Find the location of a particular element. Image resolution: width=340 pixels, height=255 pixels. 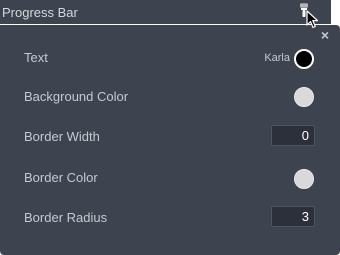

text-color-swatch is located at coordinates (304, 59).